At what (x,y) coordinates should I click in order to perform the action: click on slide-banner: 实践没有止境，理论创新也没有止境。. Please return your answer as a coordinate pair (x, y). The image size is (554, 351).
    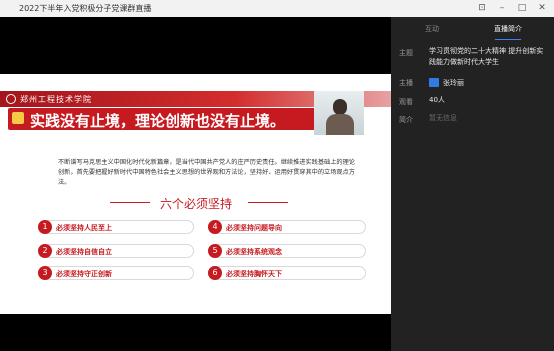
    Looking at the image, I should click on (172, 119).